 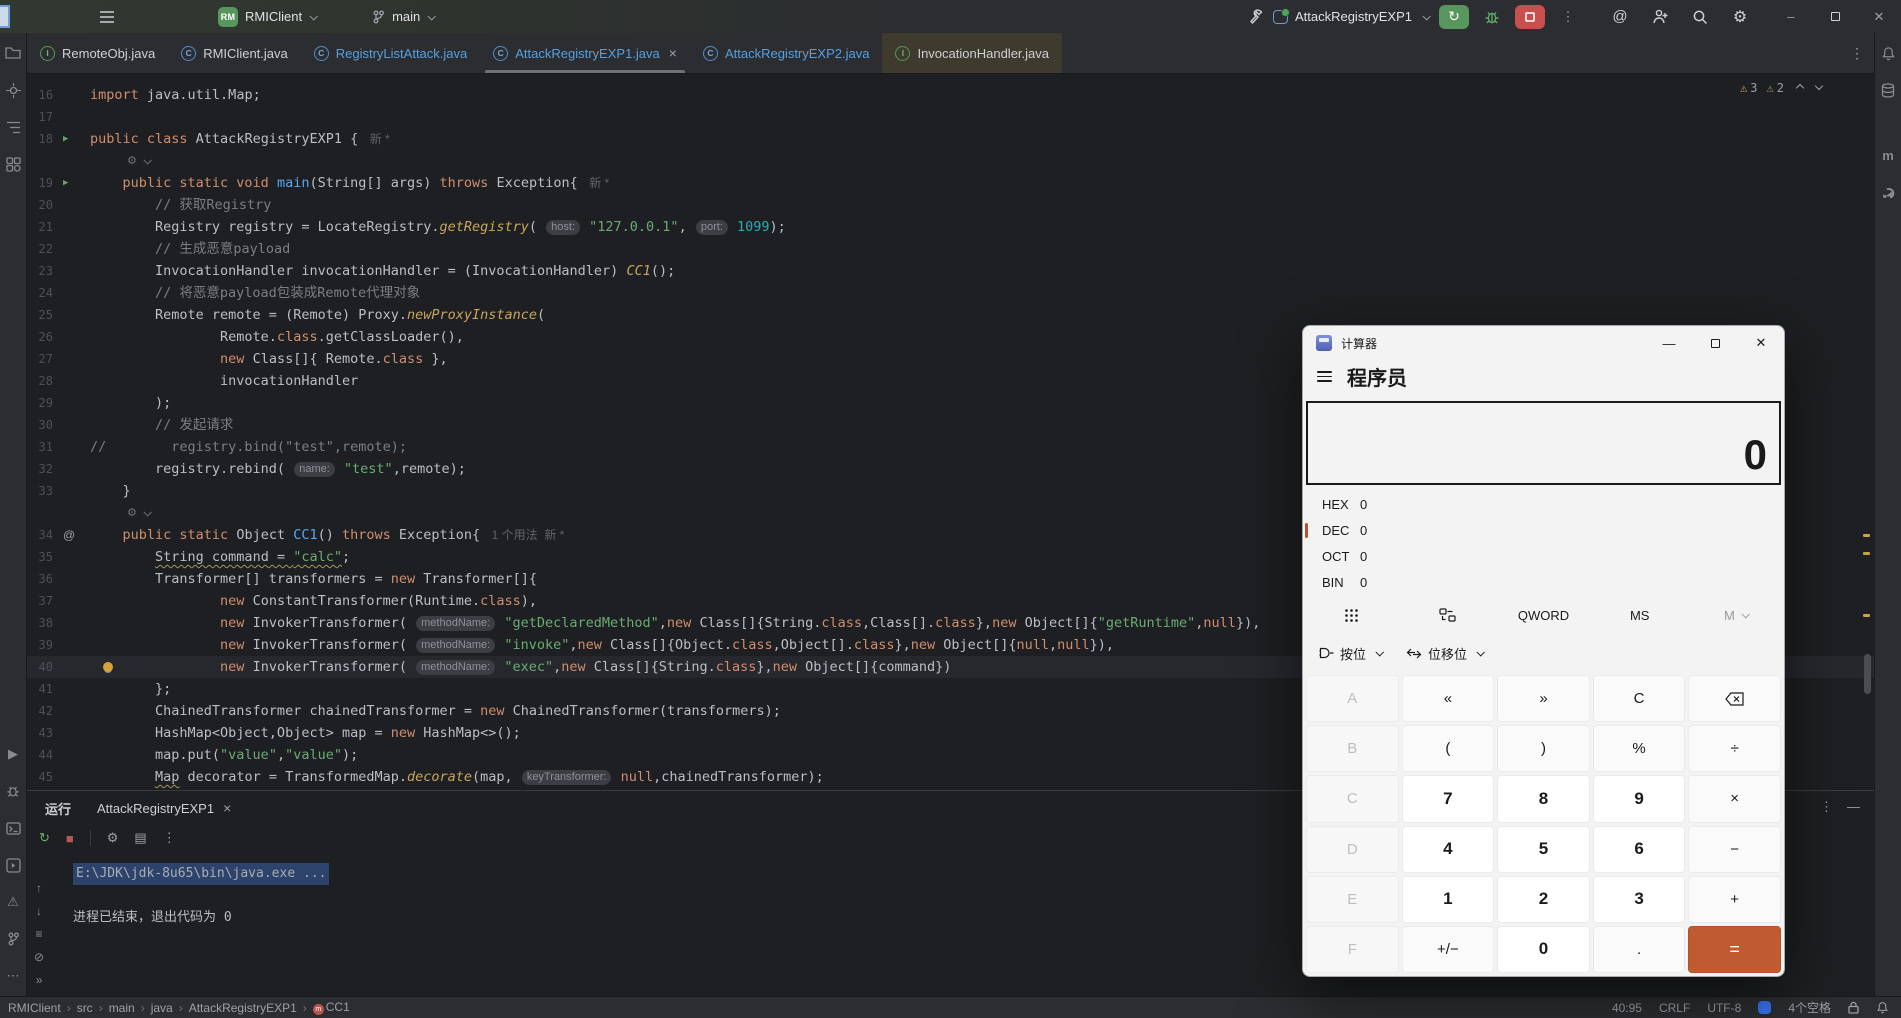 What do you see at coordinates (1660, 17) in the screenshot?
I see `code-with-me-icon` at bounding box center [1660, 17].